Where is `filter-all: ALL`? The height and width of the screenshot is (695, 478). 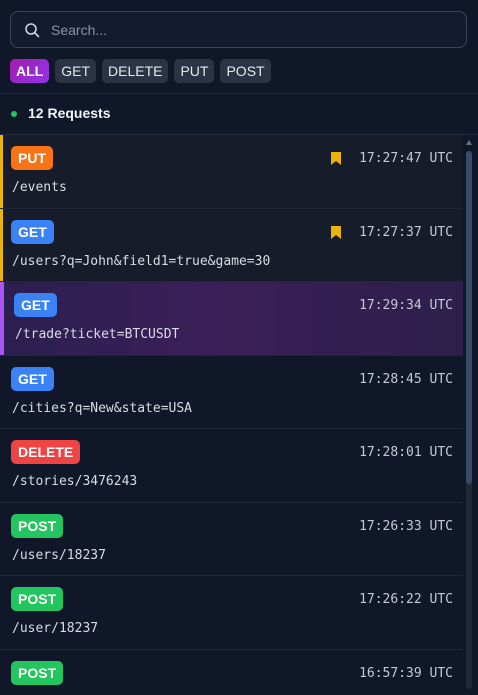 filter-all: ALL is located at coordinates (30, 71).